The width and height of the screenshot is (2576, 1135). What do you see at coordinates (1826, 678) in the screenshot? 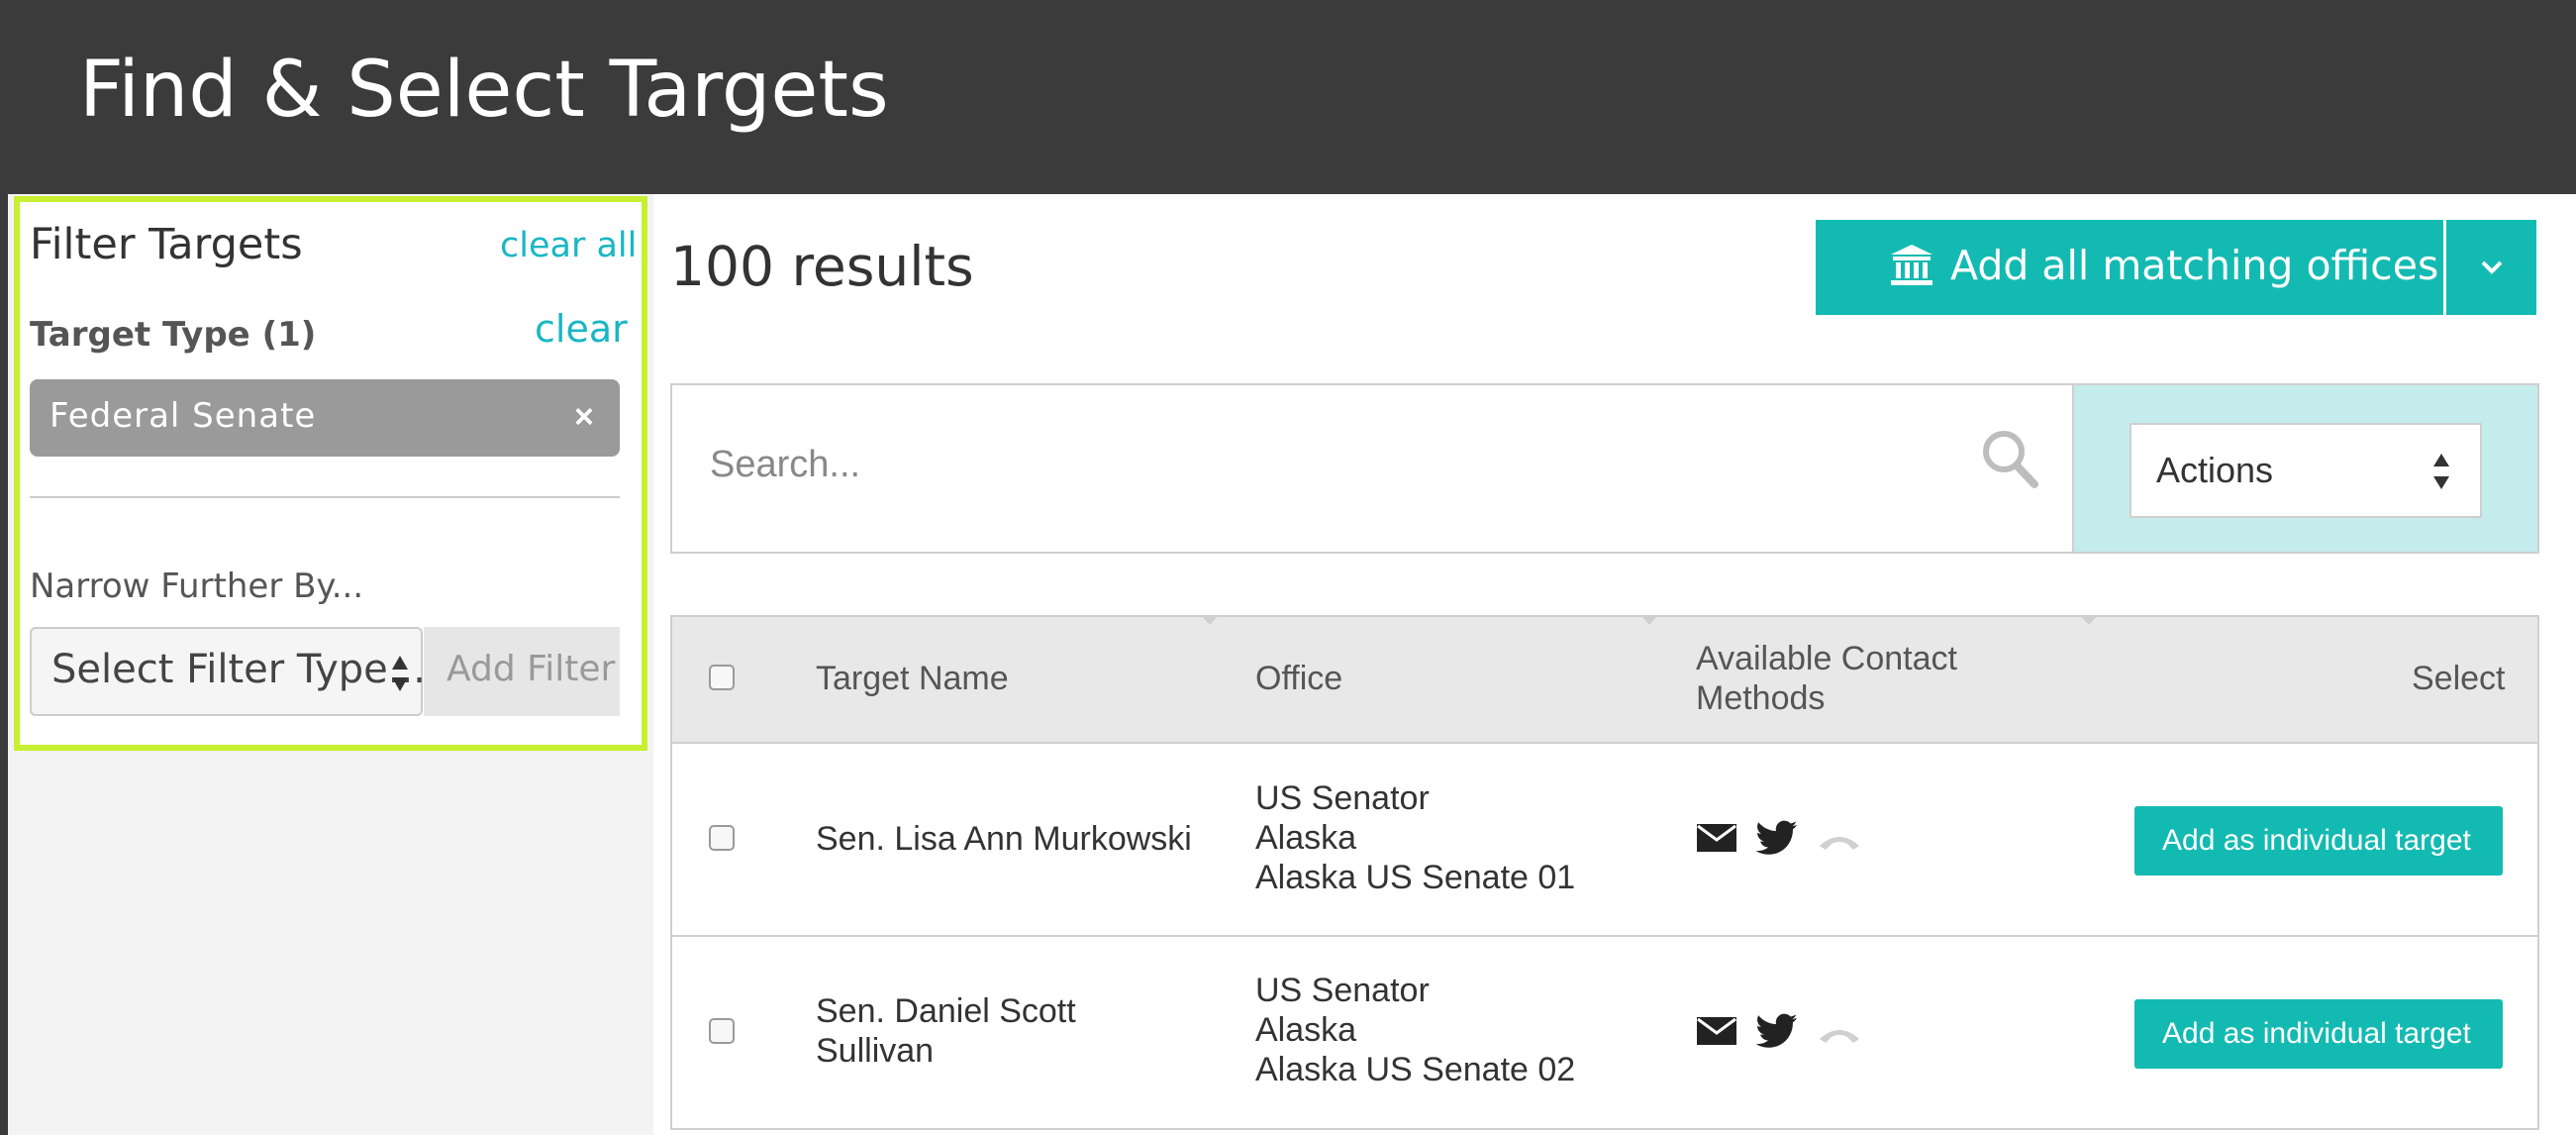
I see `column-header-contact-methods: Available Contact Methods` at bounding box center [1826, 678].